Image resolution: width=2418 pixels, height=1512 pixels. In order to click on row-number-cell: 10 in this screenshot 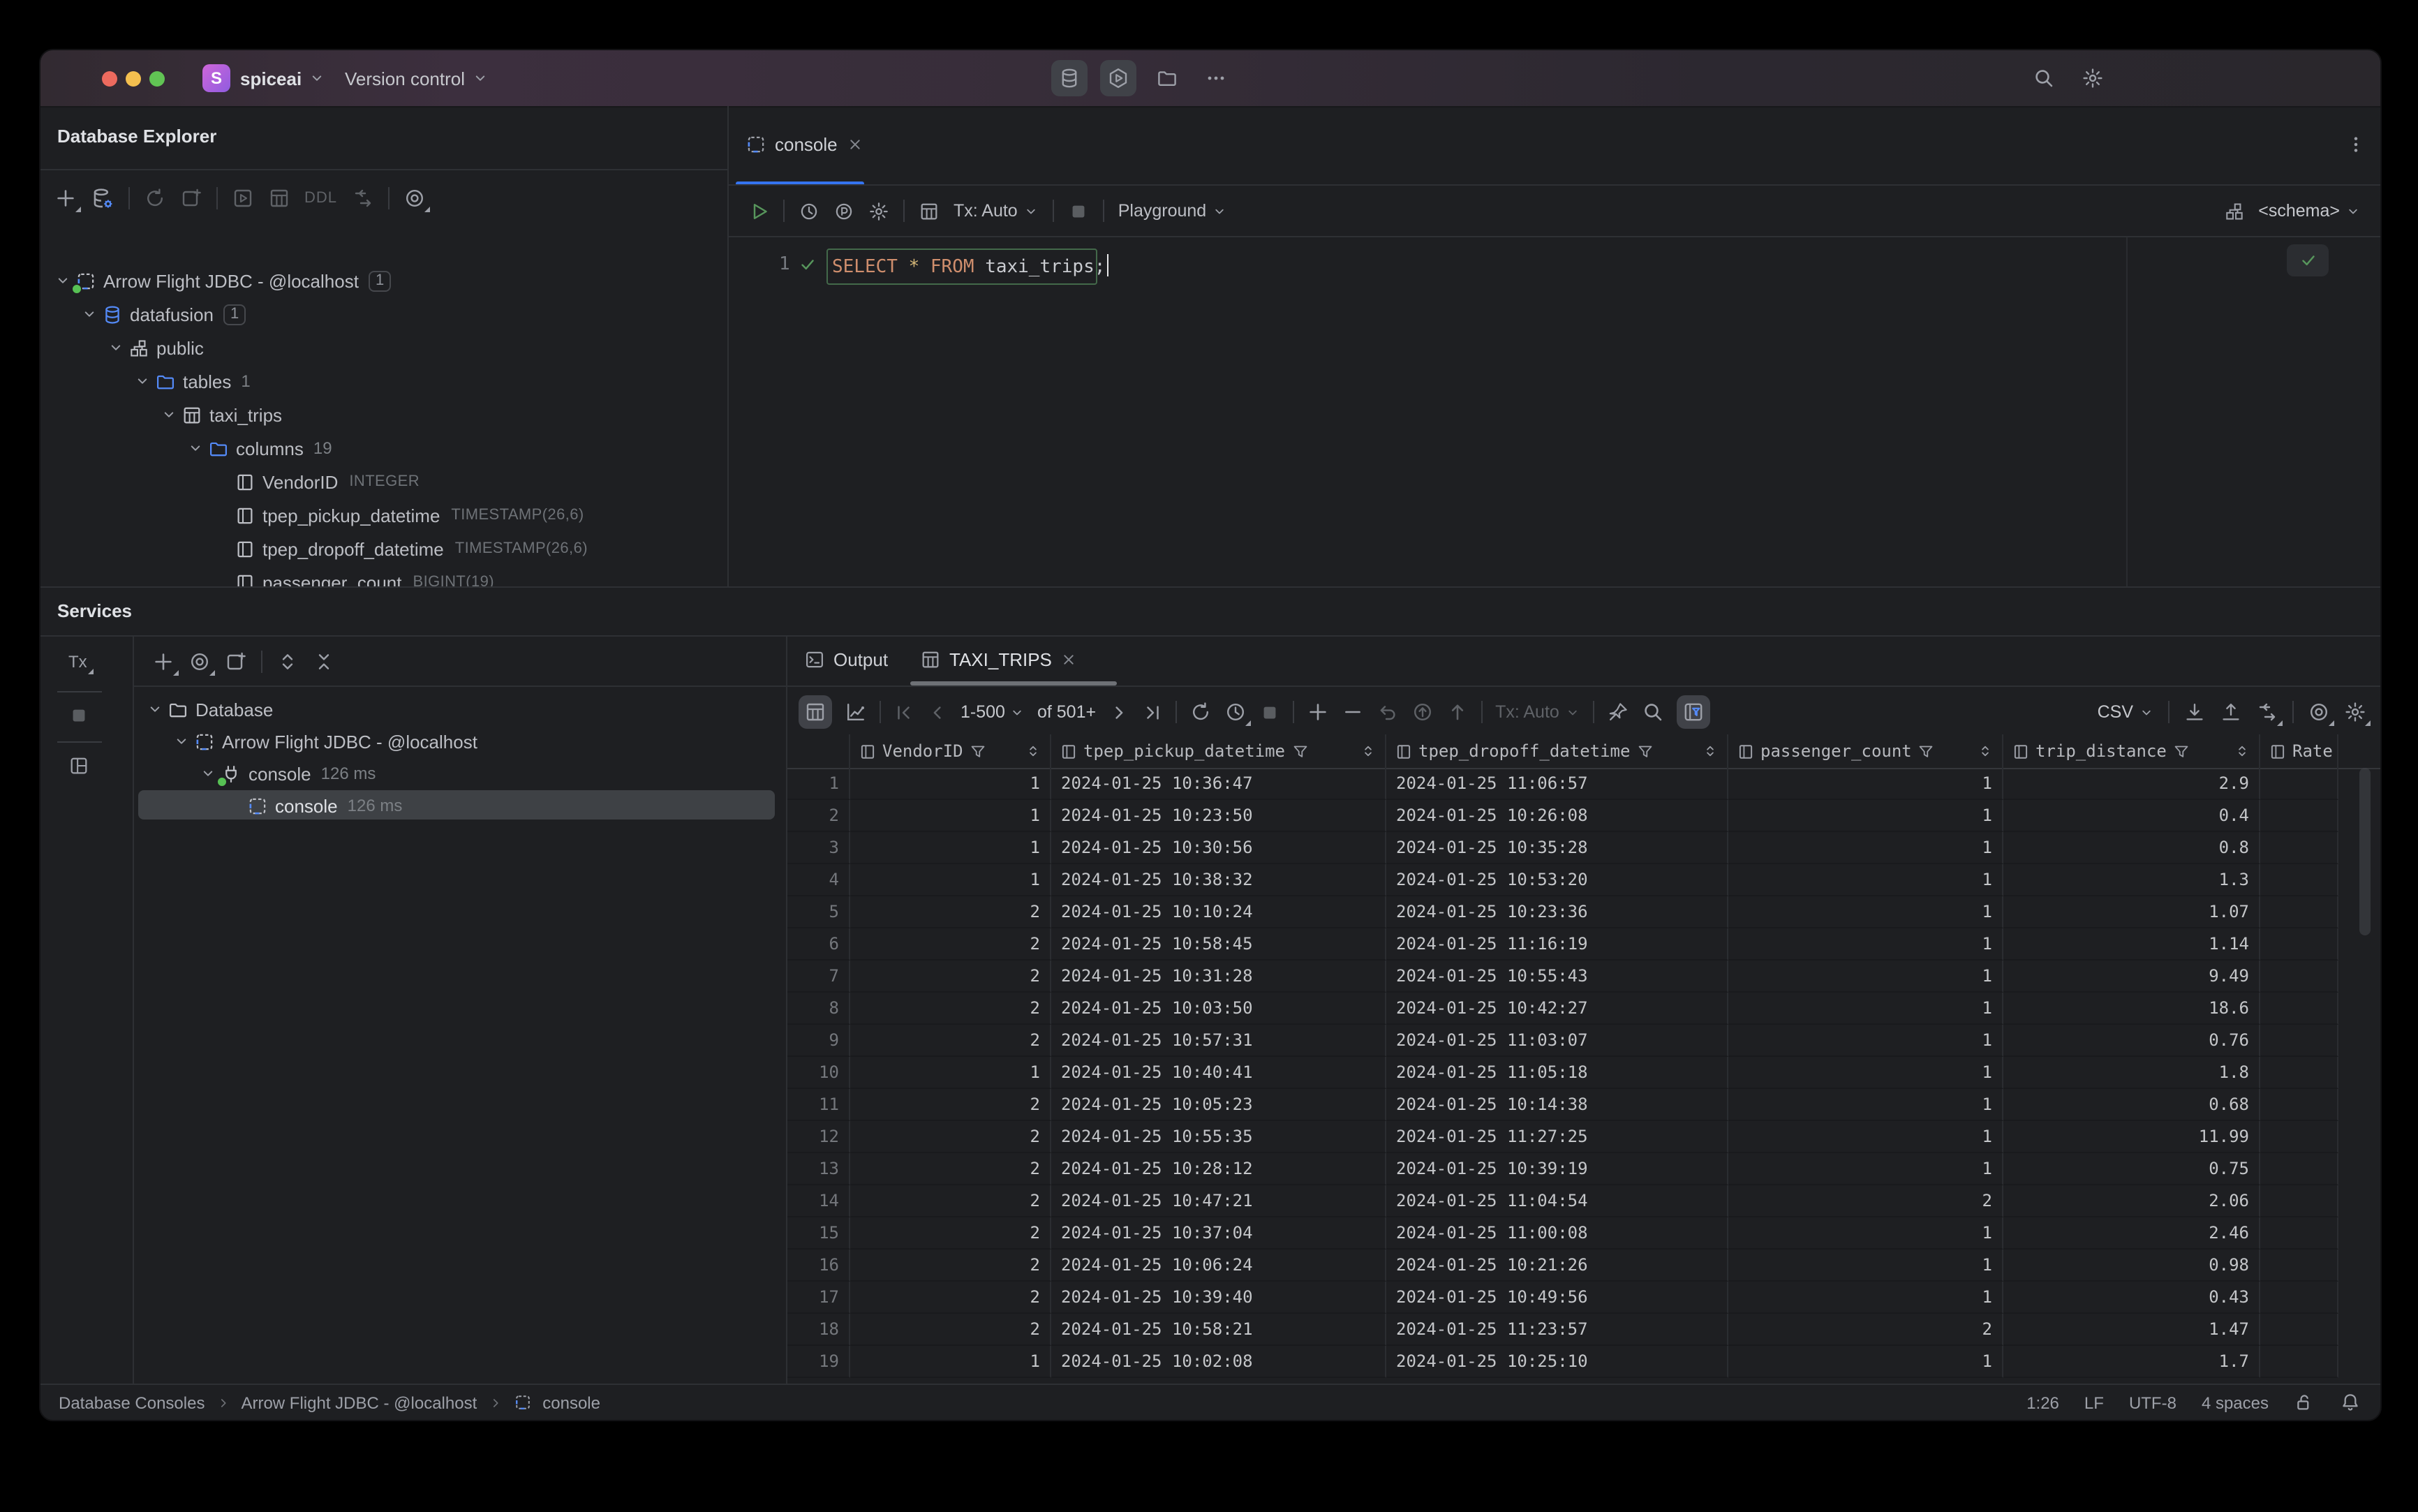, I will do `click(818, 1073)`.